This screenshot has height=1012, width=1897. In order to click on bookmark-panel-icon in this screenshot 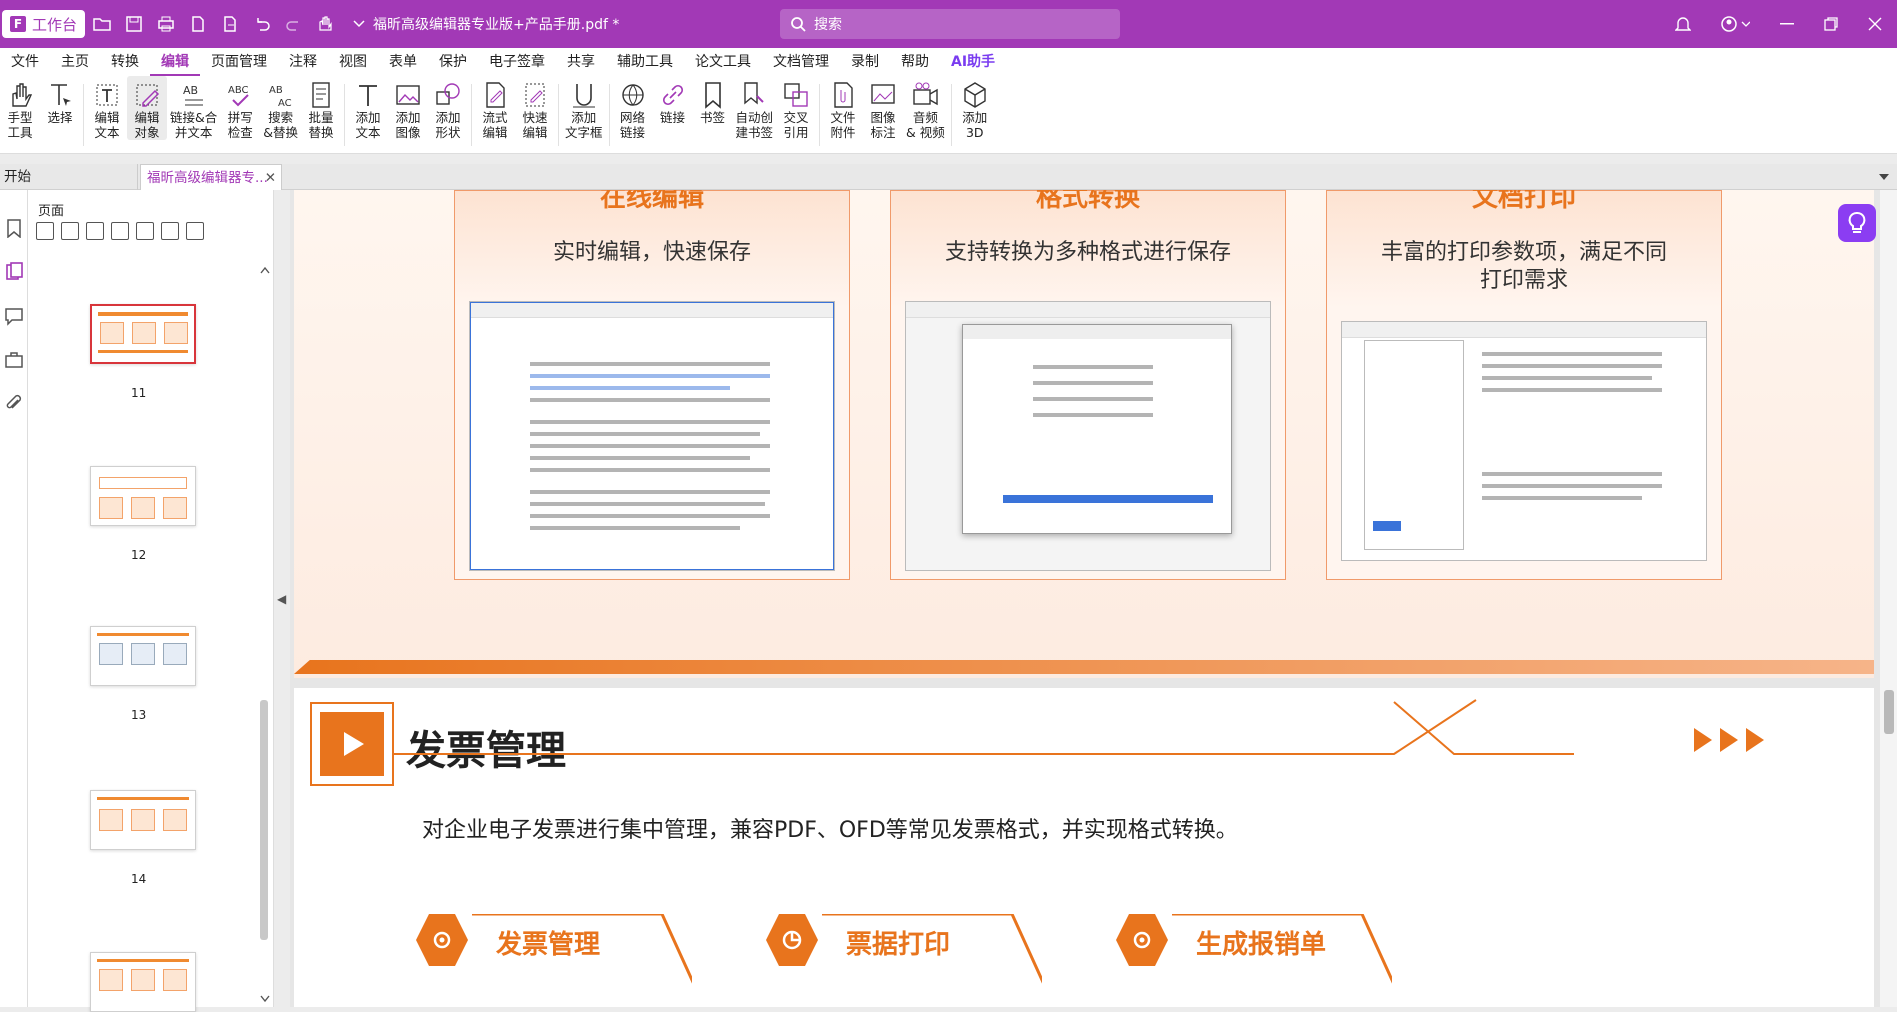, I will do `click(14, 228)`.